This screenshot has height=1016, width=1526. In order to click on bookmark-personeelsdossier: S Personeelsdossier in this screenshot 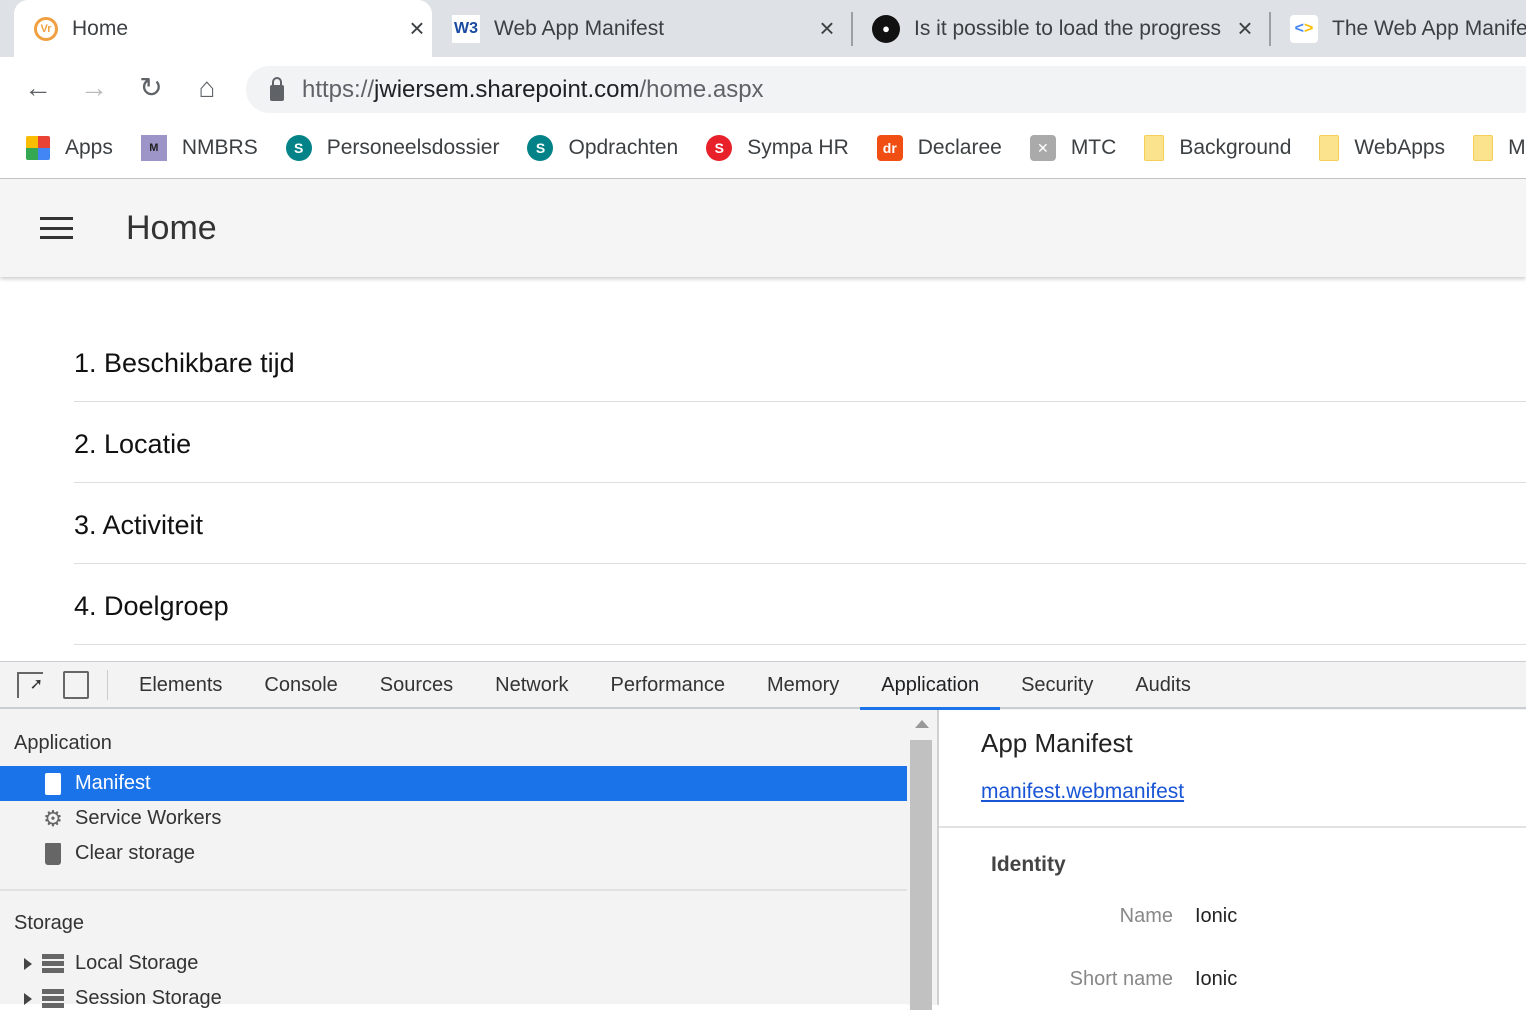, I will do `click(392, 148)`.